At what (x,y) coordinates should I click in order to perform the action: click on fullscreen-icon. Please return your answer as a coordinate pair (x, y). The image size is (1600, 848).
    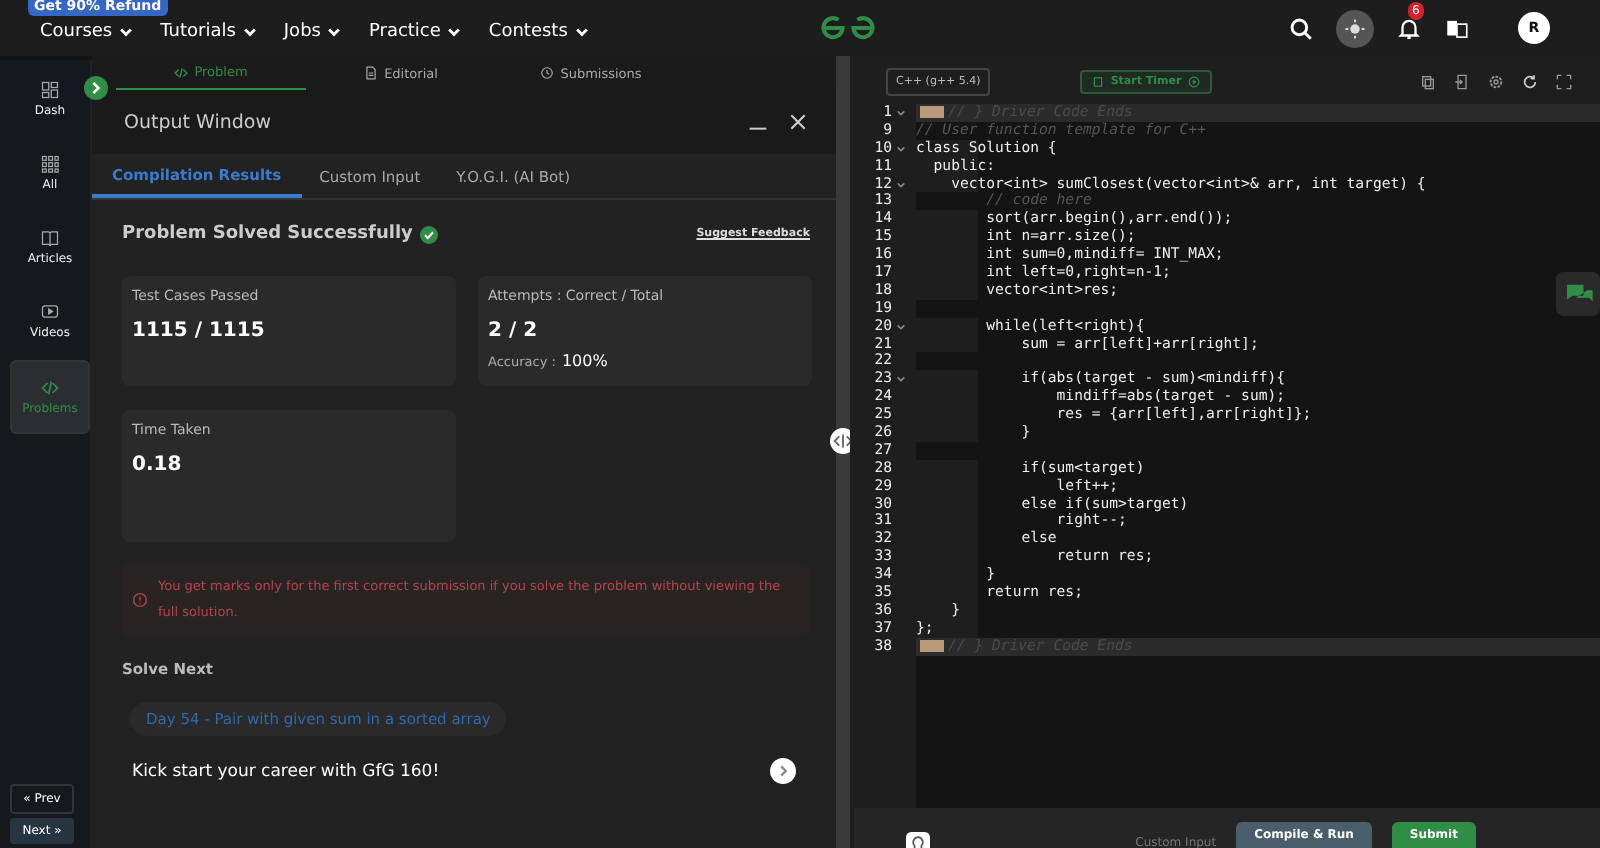
    Looking at the image, I should click on (1564, 82).